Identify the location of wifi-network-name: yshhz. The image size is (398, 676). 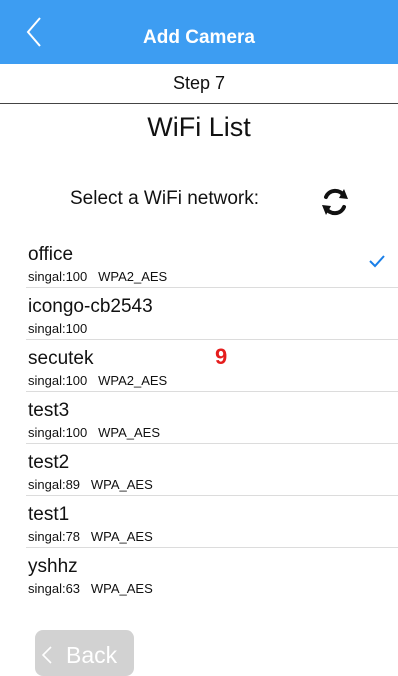
(53, 566).